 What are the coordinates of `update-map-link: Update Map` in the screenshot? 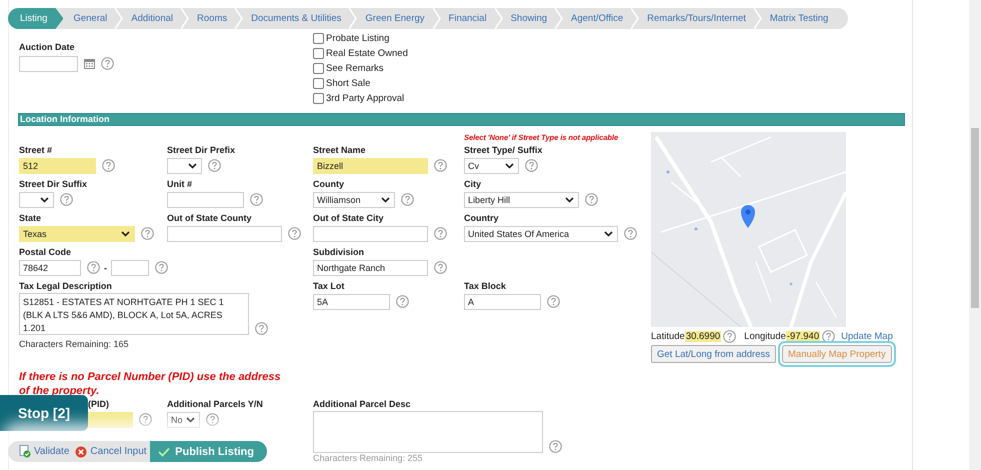 It's located at (867, 336).